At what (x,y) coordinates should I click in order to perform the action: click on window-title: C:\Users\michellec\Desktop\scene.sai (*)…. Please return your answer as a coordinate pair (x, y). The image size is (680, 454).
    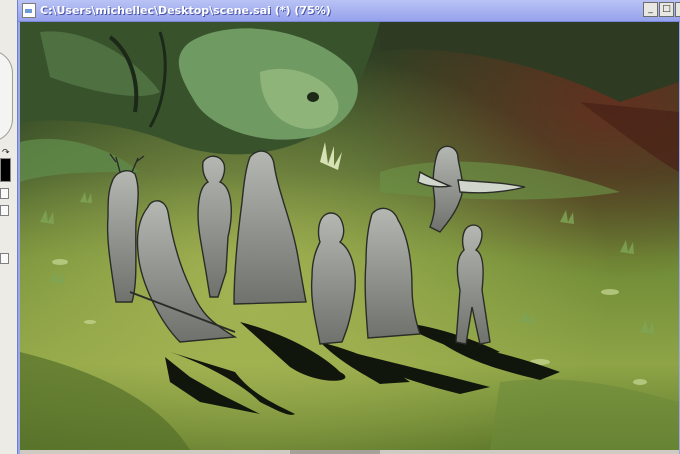
    Looking at the image, I should click on (185, 10).